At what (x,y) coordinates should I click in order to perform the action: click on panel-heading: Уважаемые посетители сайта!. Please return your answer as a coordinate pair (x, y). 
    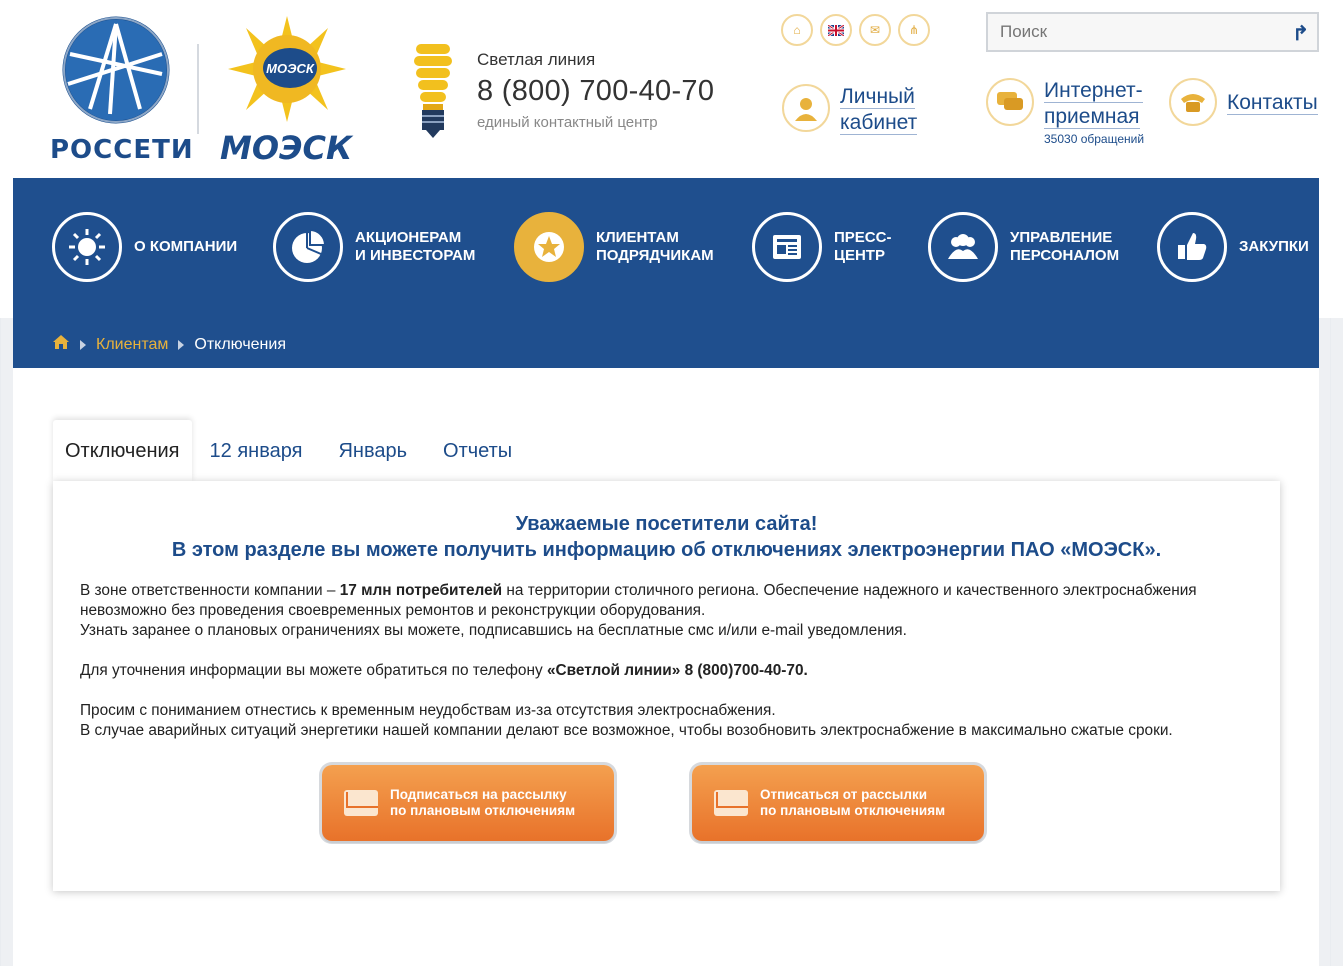
    Looking at the image, I should click on (666, 524).